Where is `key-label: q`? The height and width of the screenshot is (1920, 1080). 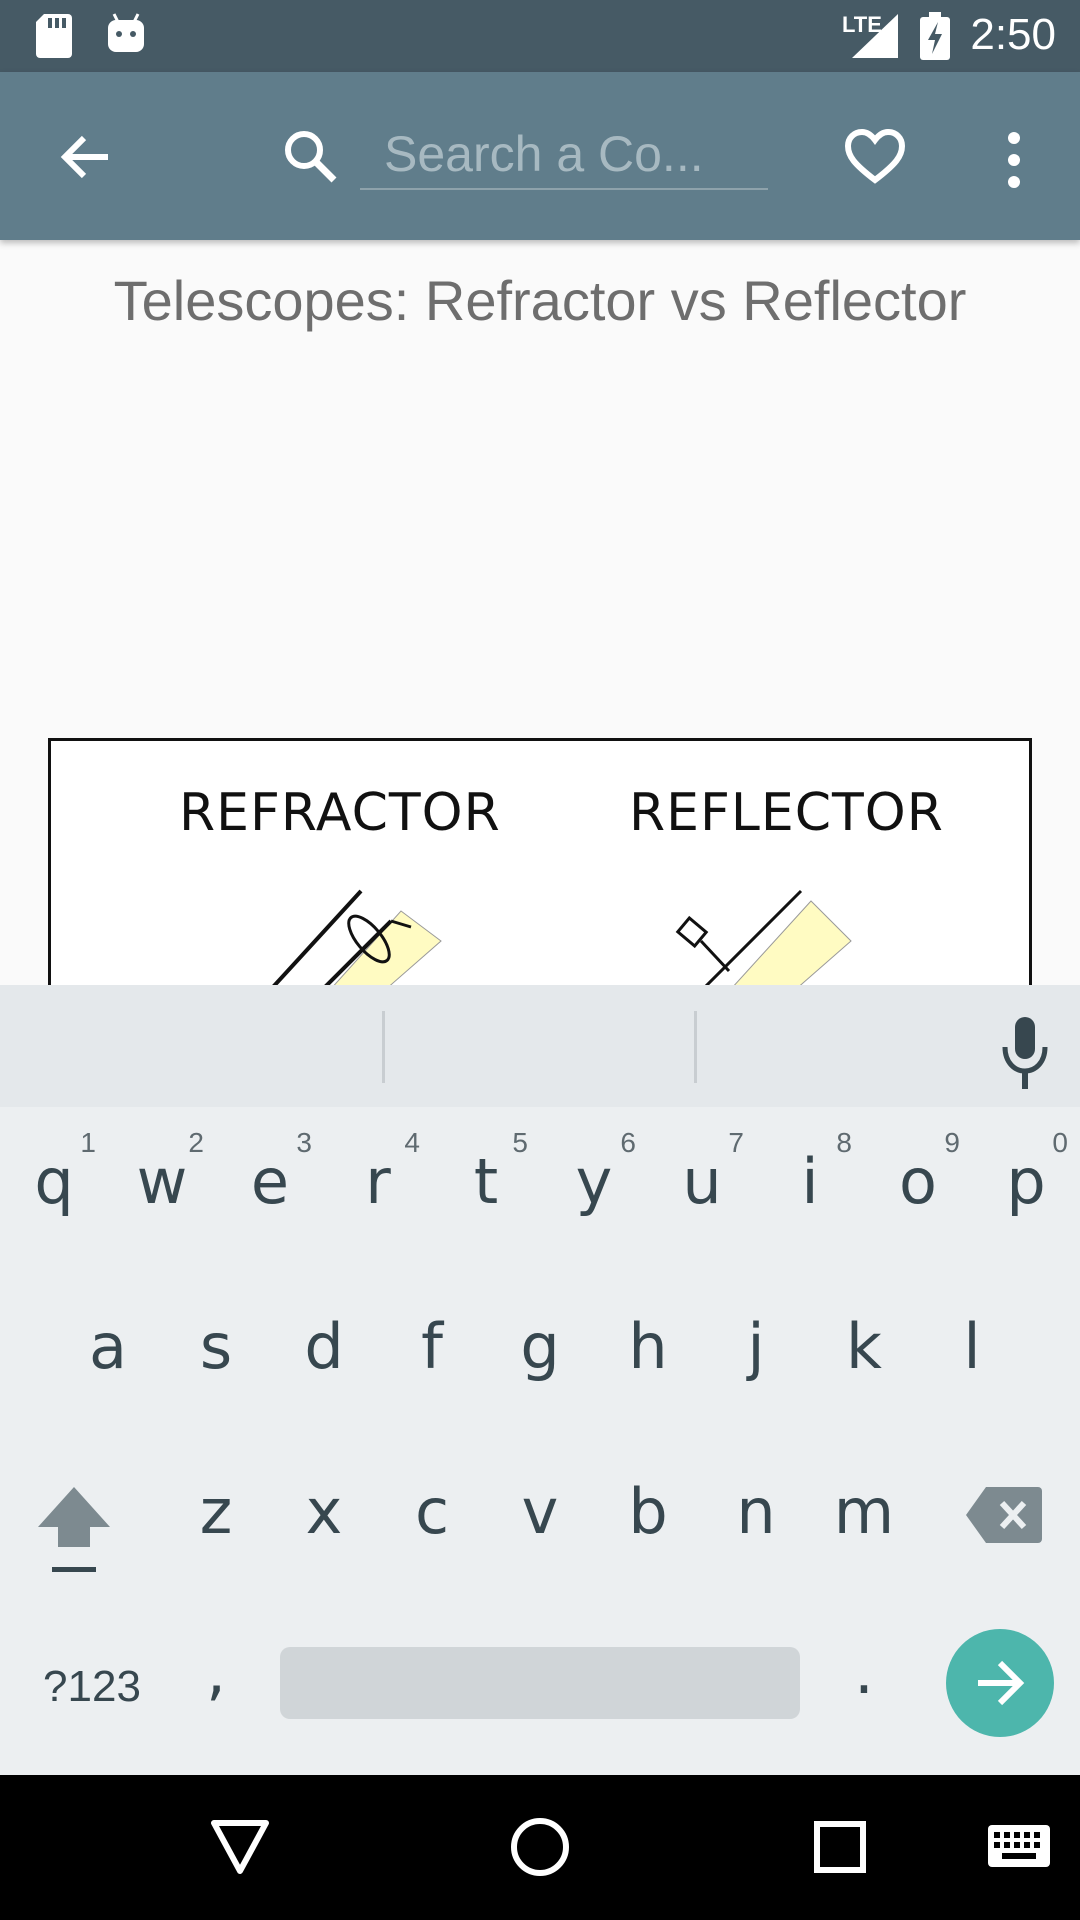
key-label: q is located at coordinates (54, 1181).